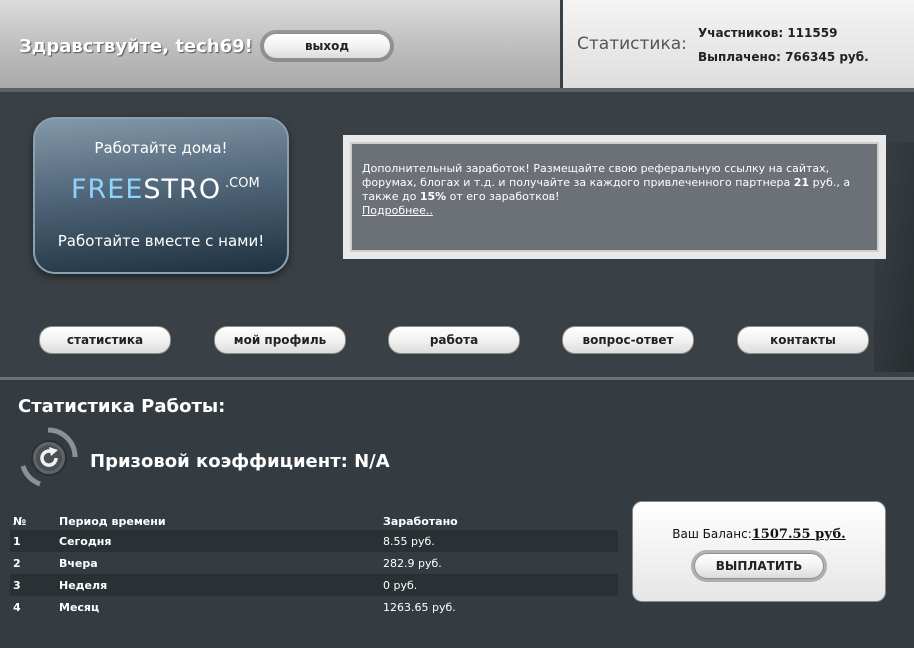  Describe the element at coordinates (799, 534) in the screenshot. I see `balance-amount: 1507.55 руб.` at that location.